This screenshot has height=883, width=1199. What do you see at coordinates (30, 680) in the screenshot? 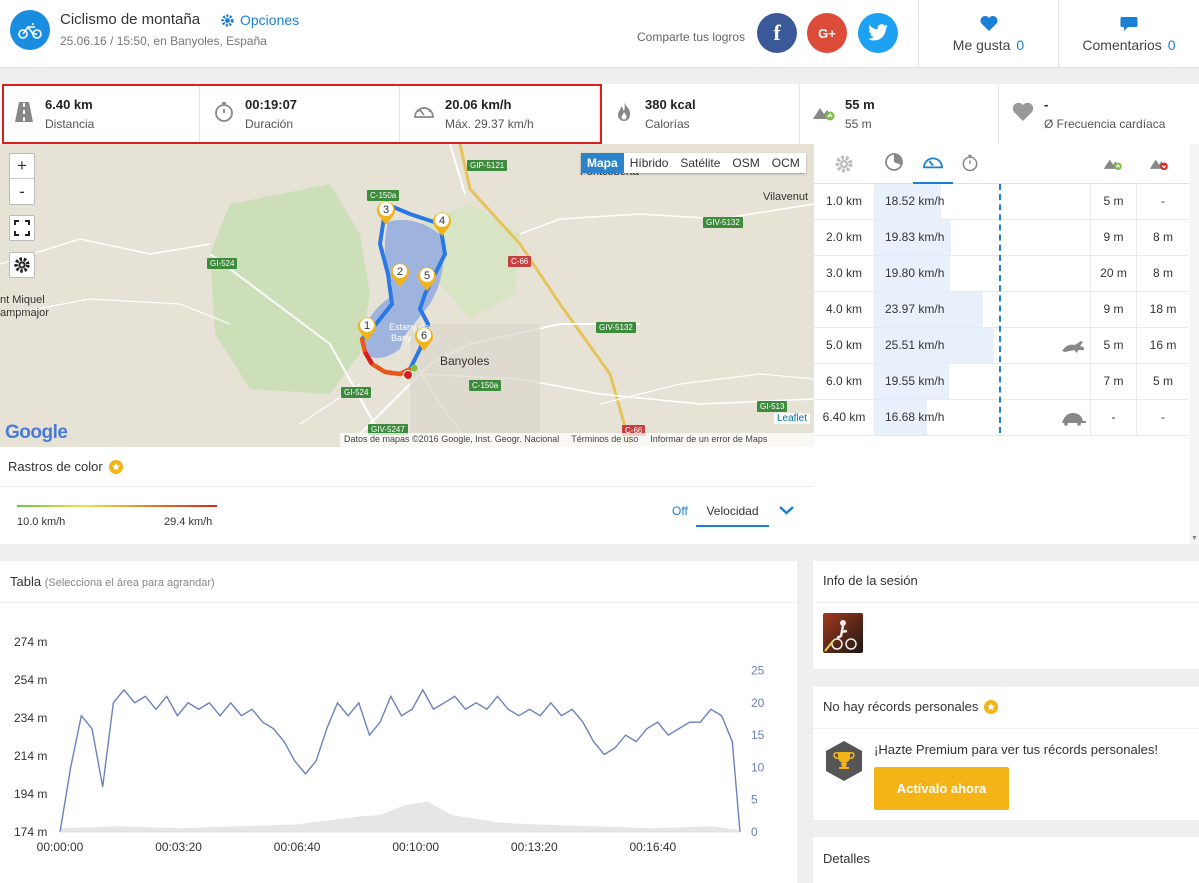
I see `y-axis-label: 254 m` at bounding box center [30, 680].